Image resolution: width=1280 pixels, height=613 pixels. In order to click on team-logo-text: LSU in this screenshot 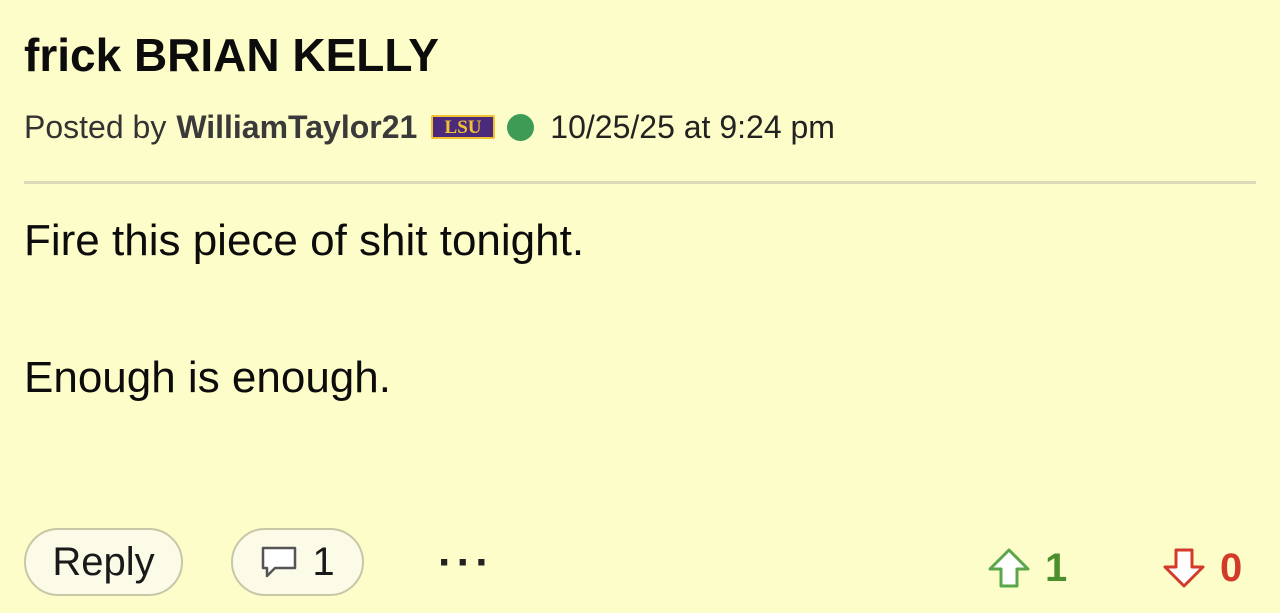, I will do `click(463, 127)`.